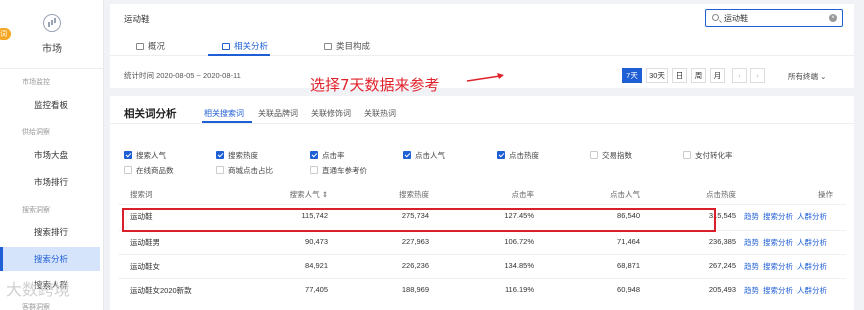  Describe the element at coordinates (617, 155) in the screenshot. I see `checkbox-label: 交易指数` at that location.